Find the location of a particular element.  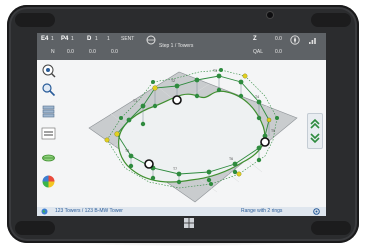

svg-text: T1 is located at coordinates (135, 101).